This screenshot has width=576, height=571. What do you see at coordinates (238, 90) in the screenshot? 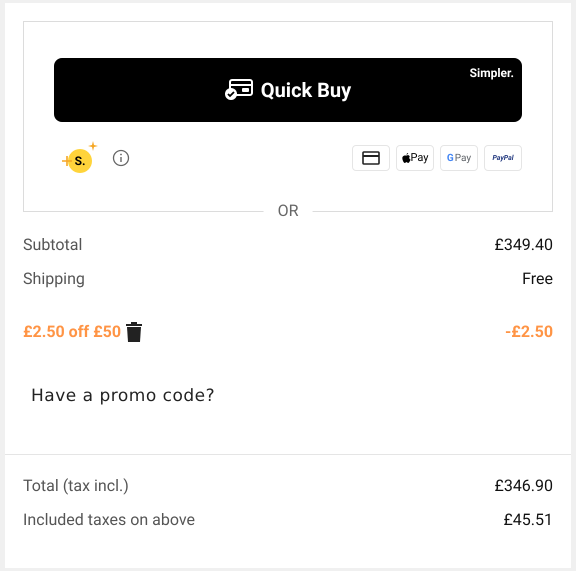
I see `card-check-icon` at bounding box center [238, 90].